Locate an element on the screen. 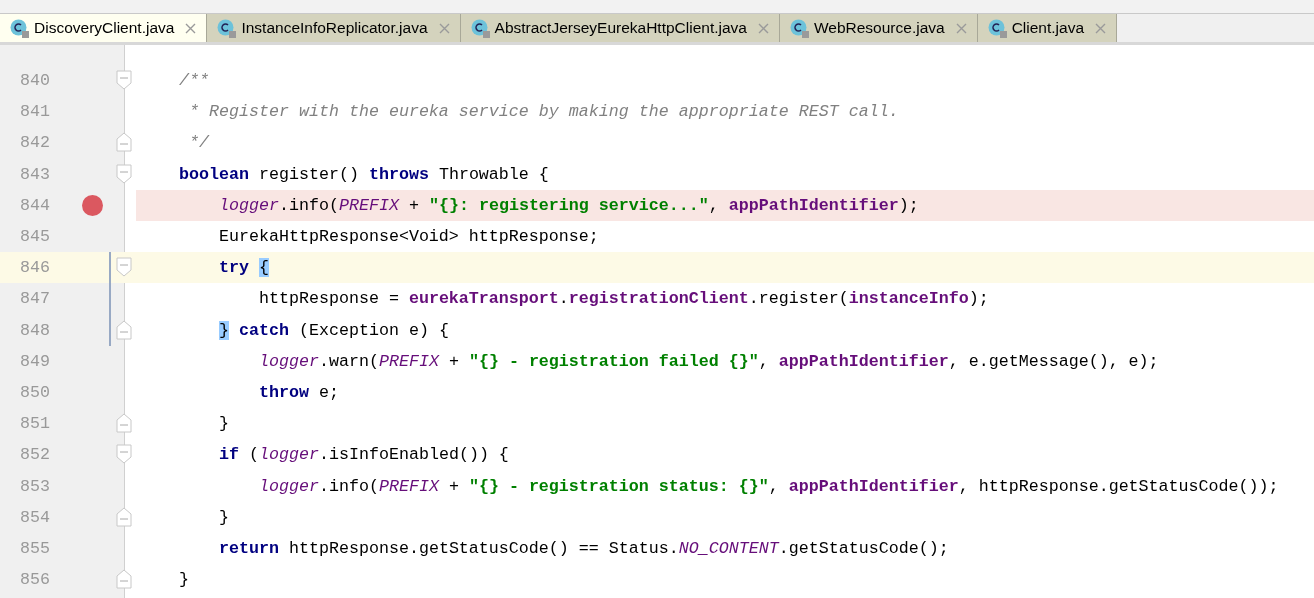 The image size is (1314, 598). editor-tab: WebResource.java is located at coordinates (878, 28).